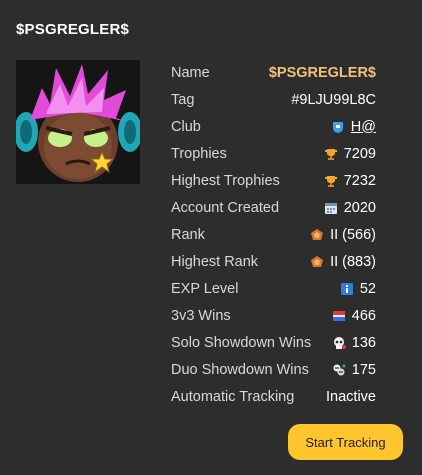 The height and width of the screenshot is (475, 422). What do you see at coordinates (333, 99) in the screenshot?
I see `player-tag-value: #9LJU99L8C` at bounding box center [333, 99].